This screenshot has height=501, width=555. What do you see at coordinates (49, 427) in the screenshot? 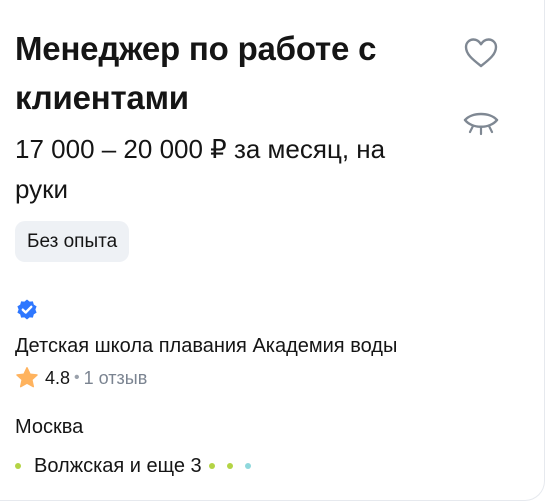
I see `city: Москва` at bounding box center [49, 427].